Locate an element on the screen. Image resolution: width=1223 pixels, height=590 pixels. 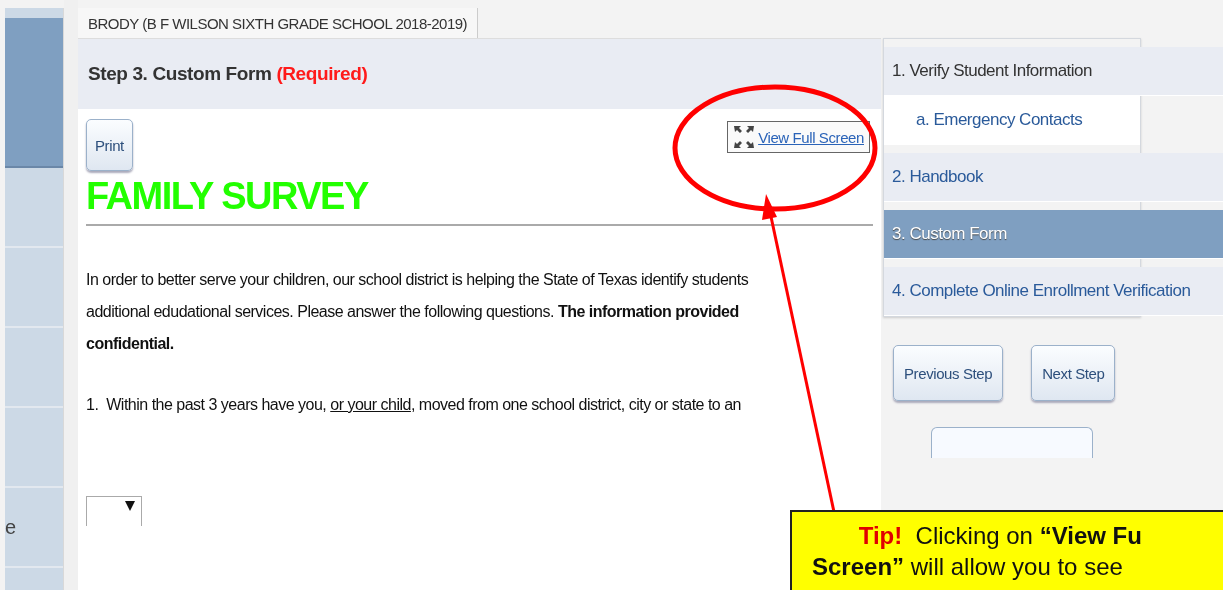
step-item: a. Emergency Contacts is located at coordinates (1012, 120).